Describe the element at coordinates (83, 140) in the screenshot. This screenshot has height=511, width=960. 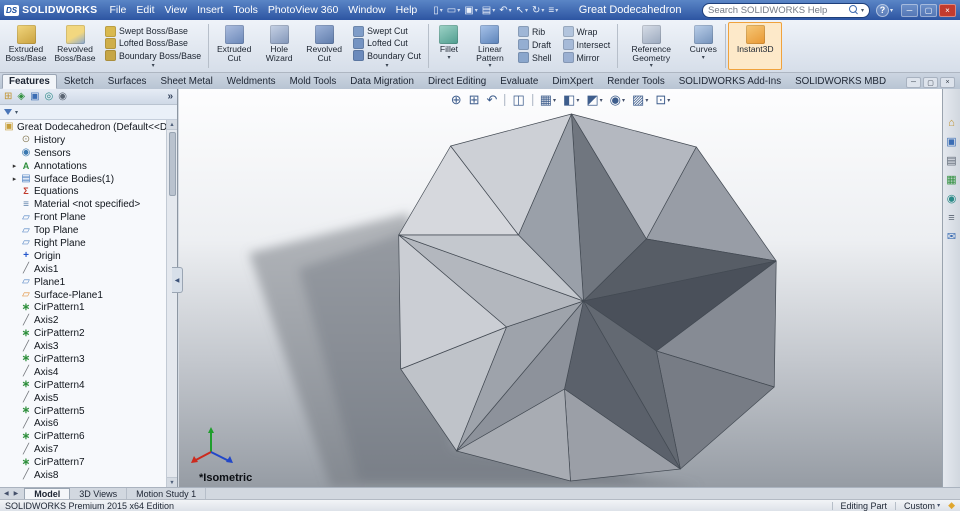
I see `tree-item: ▸ History` at that location.